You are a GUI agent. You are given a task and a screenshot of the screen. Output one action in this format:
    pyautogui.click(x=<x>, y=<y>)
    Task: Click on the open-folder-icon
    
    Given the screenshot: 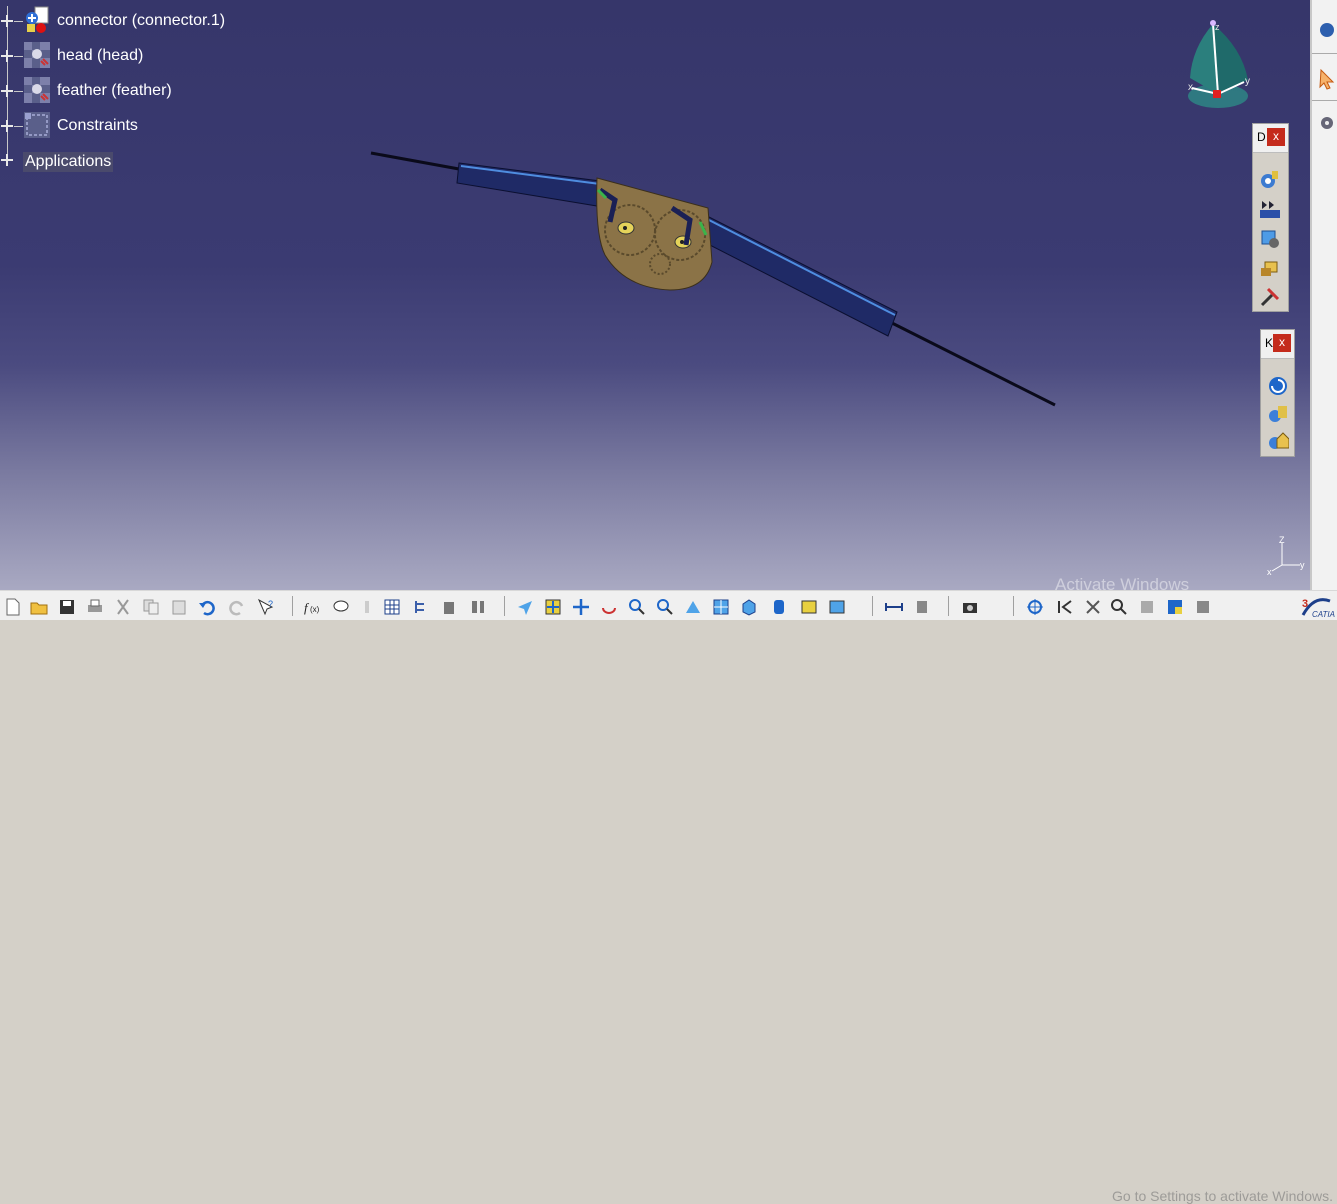 What is the action you would take?
    pyautogui.click(x=39, y=607)
    